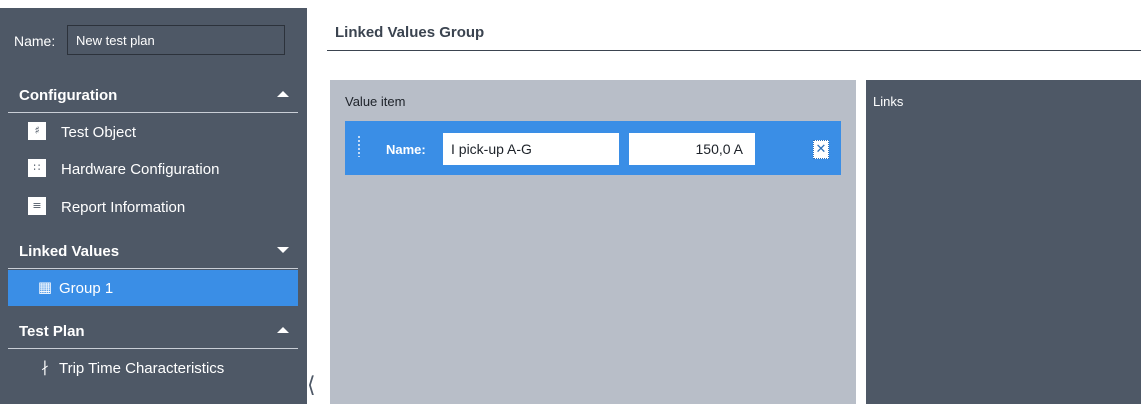 The height and width of the screenshot is (404, 1141). What do you see at coordinates (142, 368) in the screenshot?
I see `sidebar-item-label: Trip Time Characteristics` at bounding box center [142, 368].